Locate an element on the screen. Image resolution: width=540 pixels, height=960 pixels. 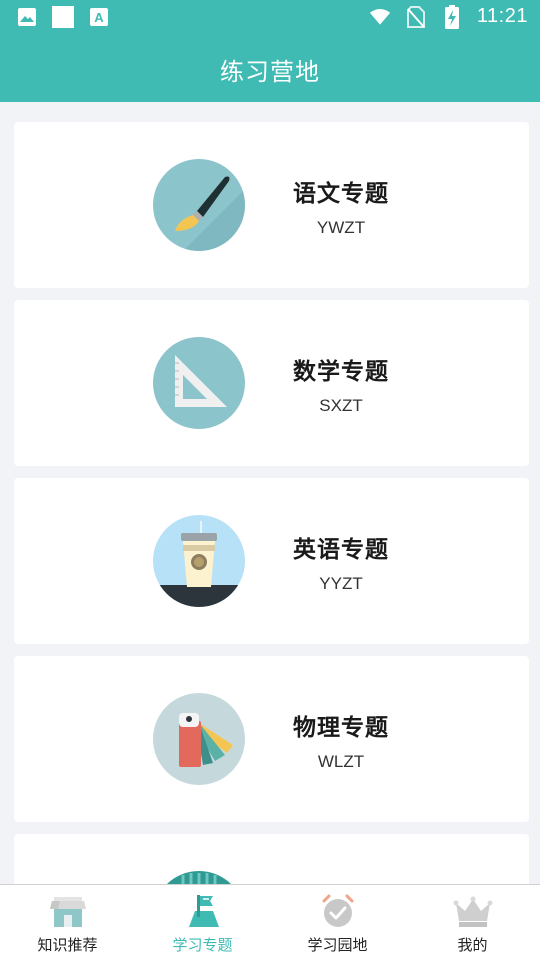
shop-icon is located at coordinates (68, 911).